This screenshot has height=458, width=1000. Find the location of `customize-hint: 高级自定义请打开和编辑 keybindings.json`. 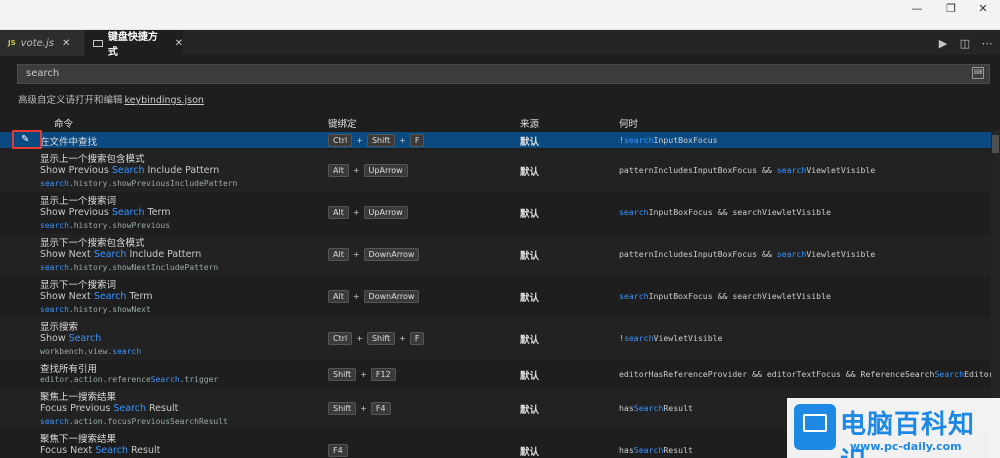

customize-hint: 高级自定义请打开和编辑 keybindings.json is located at coordinates (111, 99).